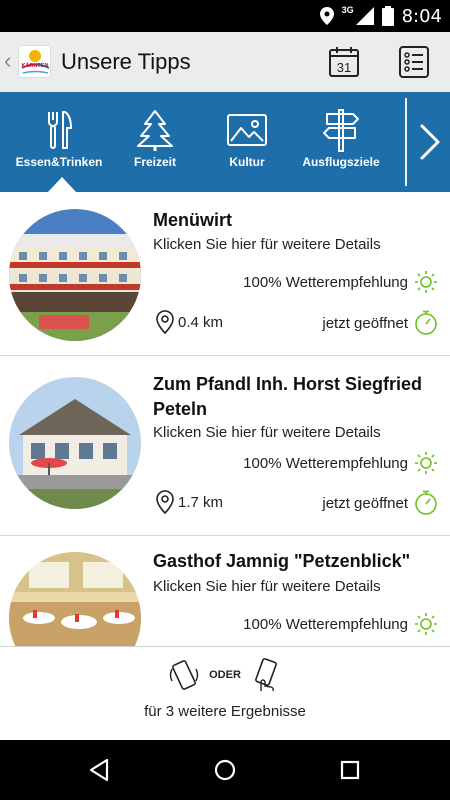 The height and width of the screenshot is (800, 450). I want to click on recents-square-icon, so click(350, 770).